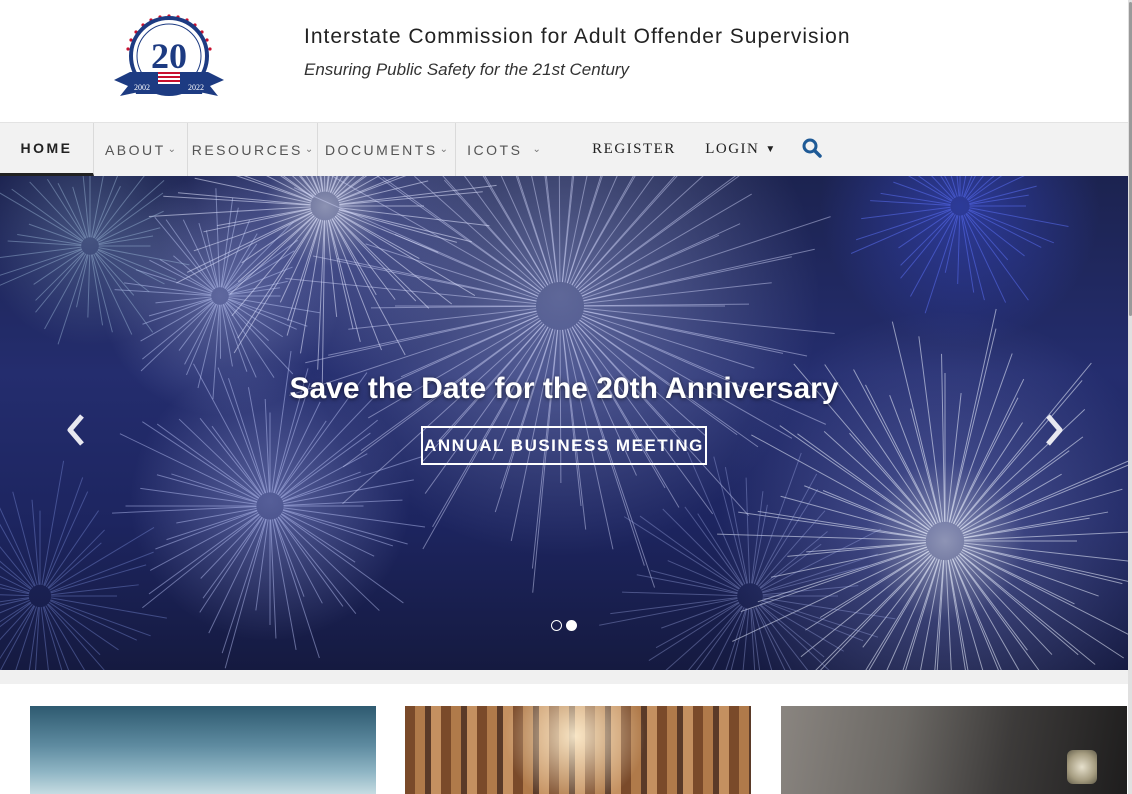  Describe the element at coordinates (1082, 767) in the screenshot. I see `badge-icon` at that location.